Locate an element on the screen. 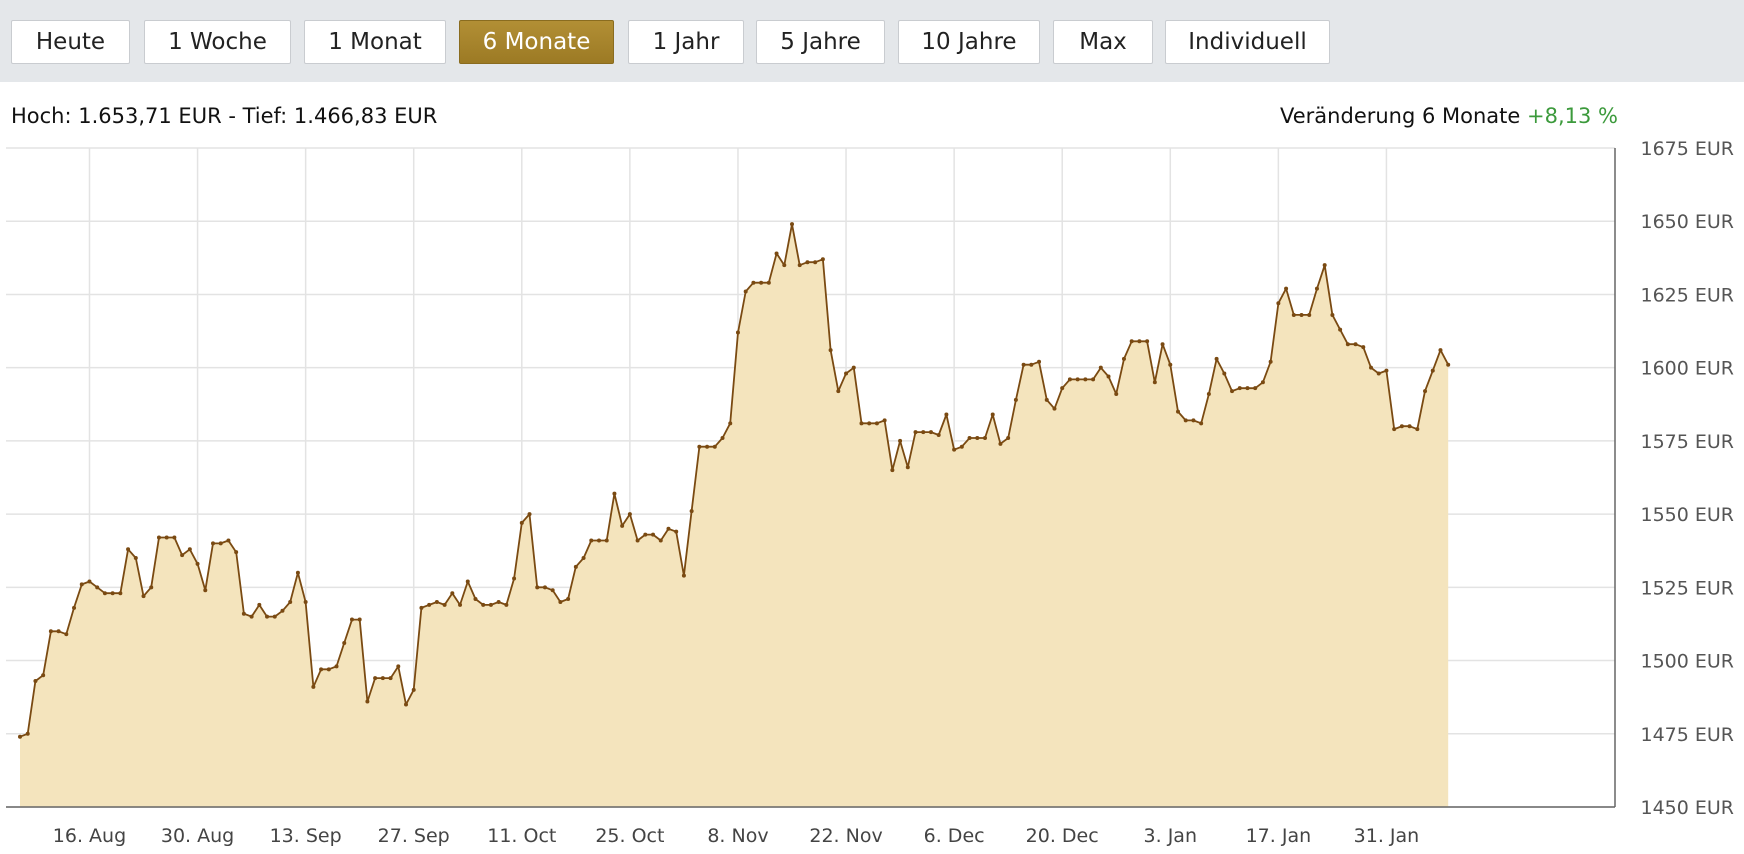 This screenshot has height=854, width=1744. period-button-5-jahre: 5 Jahre is located at coordinates (820, 42).